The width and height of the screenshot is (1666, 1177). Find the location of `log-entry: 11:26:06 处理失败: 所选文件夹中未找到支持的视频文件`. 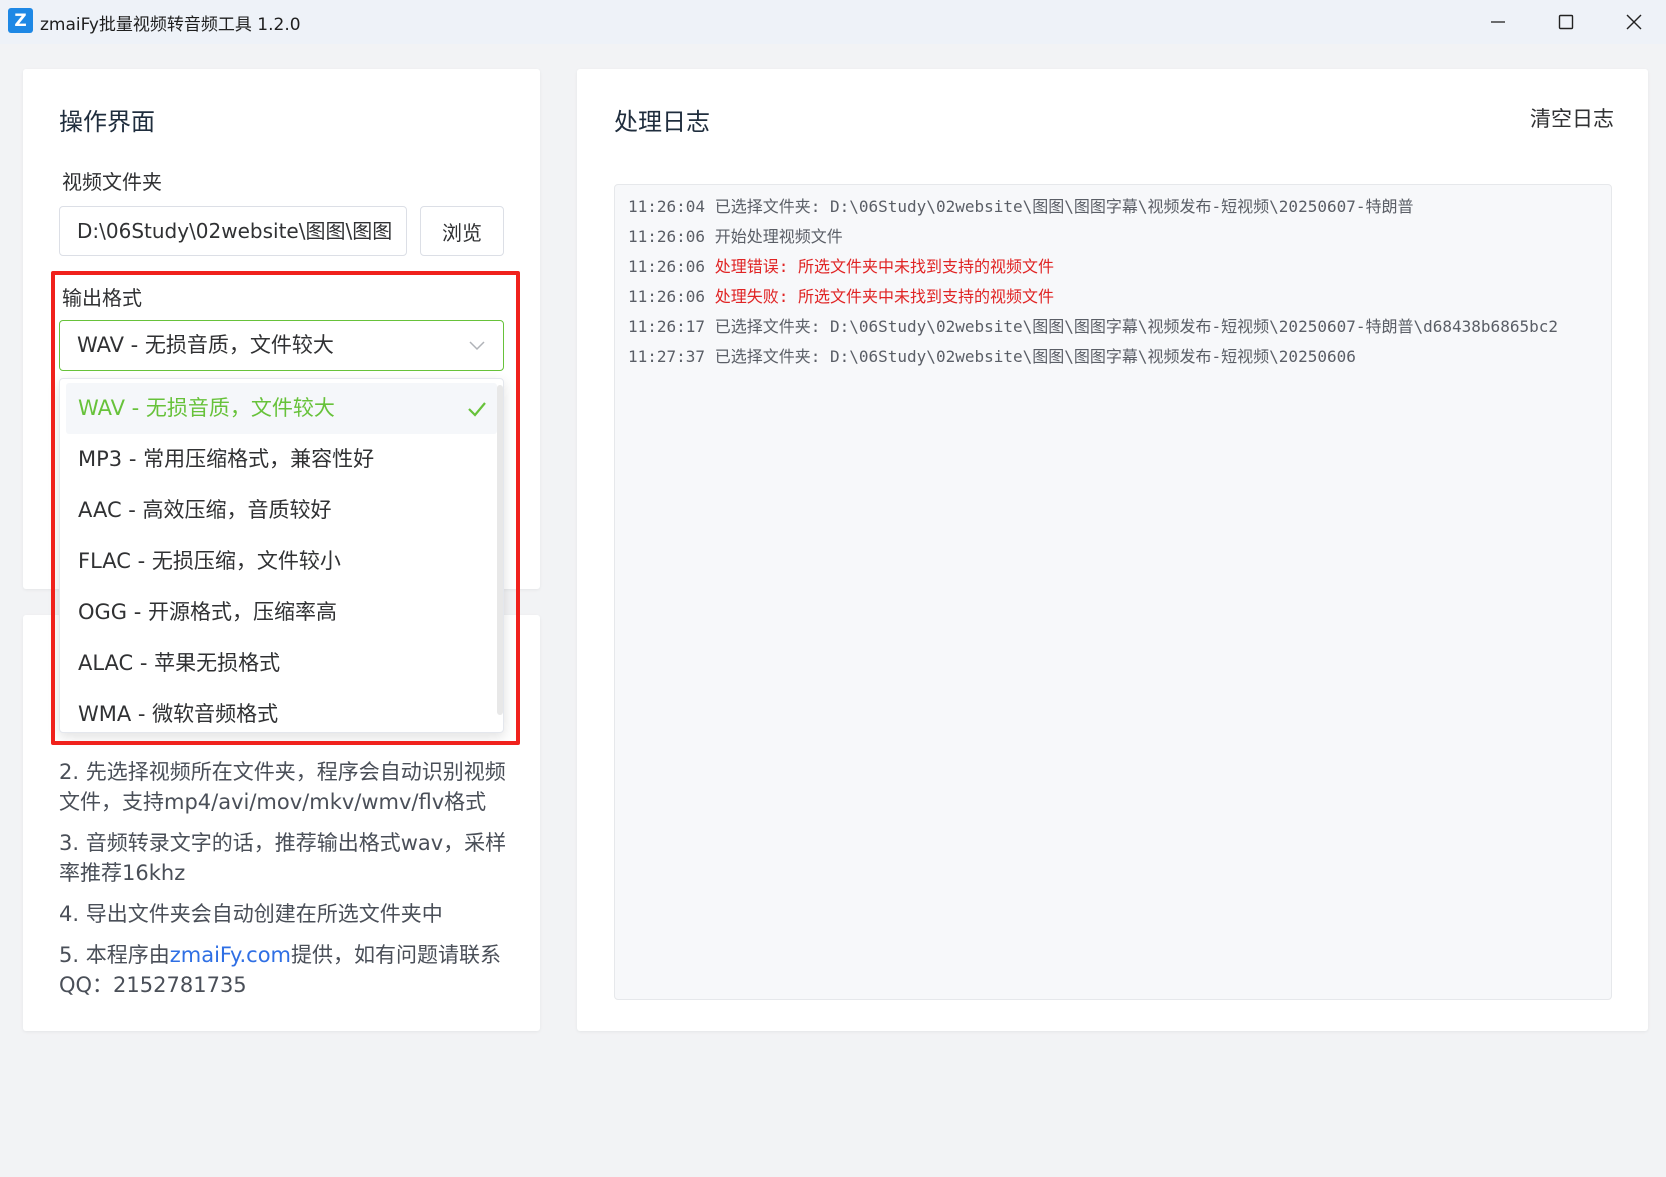

log-entry: 11:26:06 处理失败: 所选文件夹中未找到支持的视频文件 is located at coordinates (1113, 297).